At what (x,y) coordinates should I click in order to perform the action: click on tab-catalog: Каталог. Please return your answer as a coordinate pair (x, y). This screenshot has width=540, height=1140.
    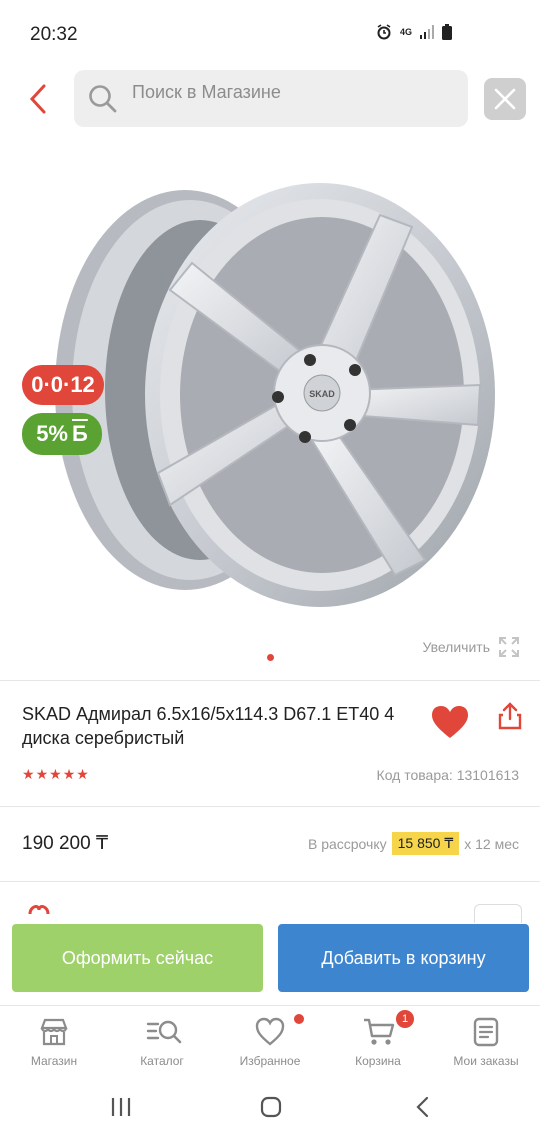
    Looking at the image, I should click on (162, 1041).